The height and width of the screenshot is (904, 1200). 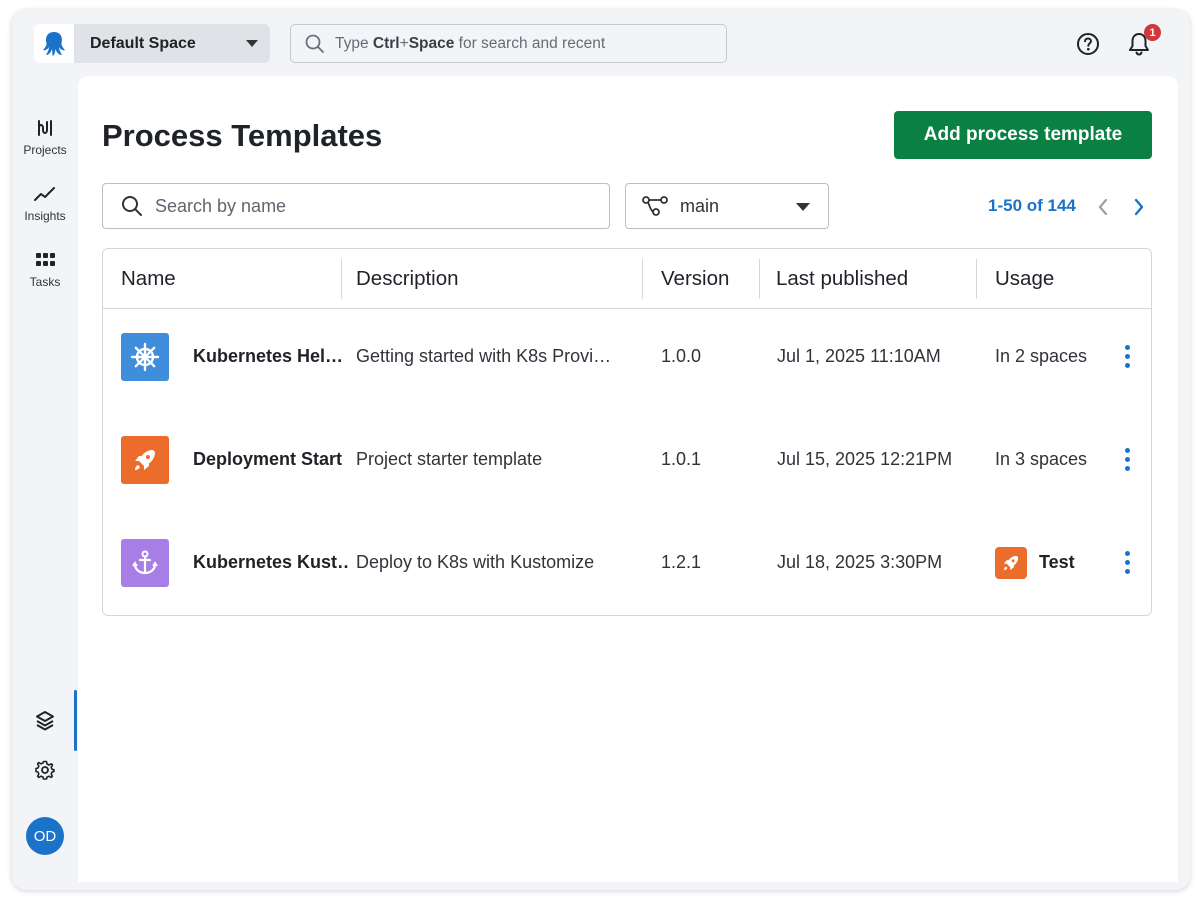 What do you see at coordinates (145, 357) in the screenshot?
I see `helm-wheel-icon` at bounding box center [145, 357].